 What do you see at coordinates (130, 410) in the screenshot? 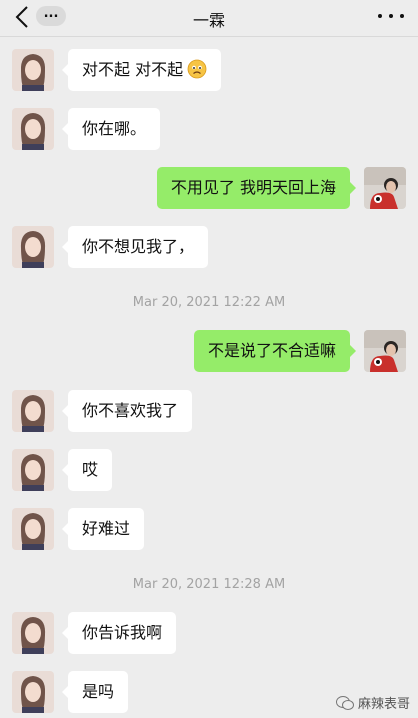
I see `message-text: 你不喜欢我了` at bounding box center [130, 410].